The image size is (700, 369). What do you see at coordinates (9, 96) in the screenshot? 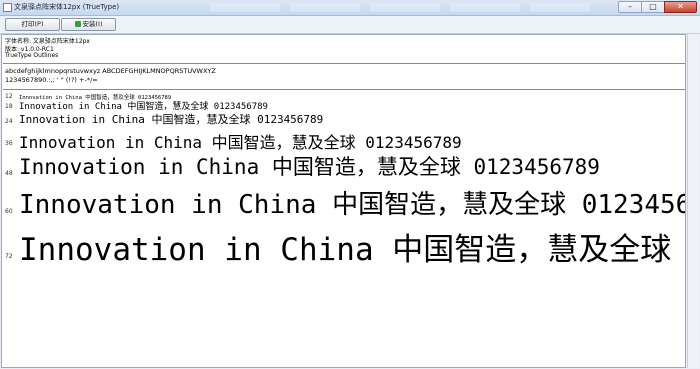
I see `sample-size-label: 12` at bounding box center [9, 96].